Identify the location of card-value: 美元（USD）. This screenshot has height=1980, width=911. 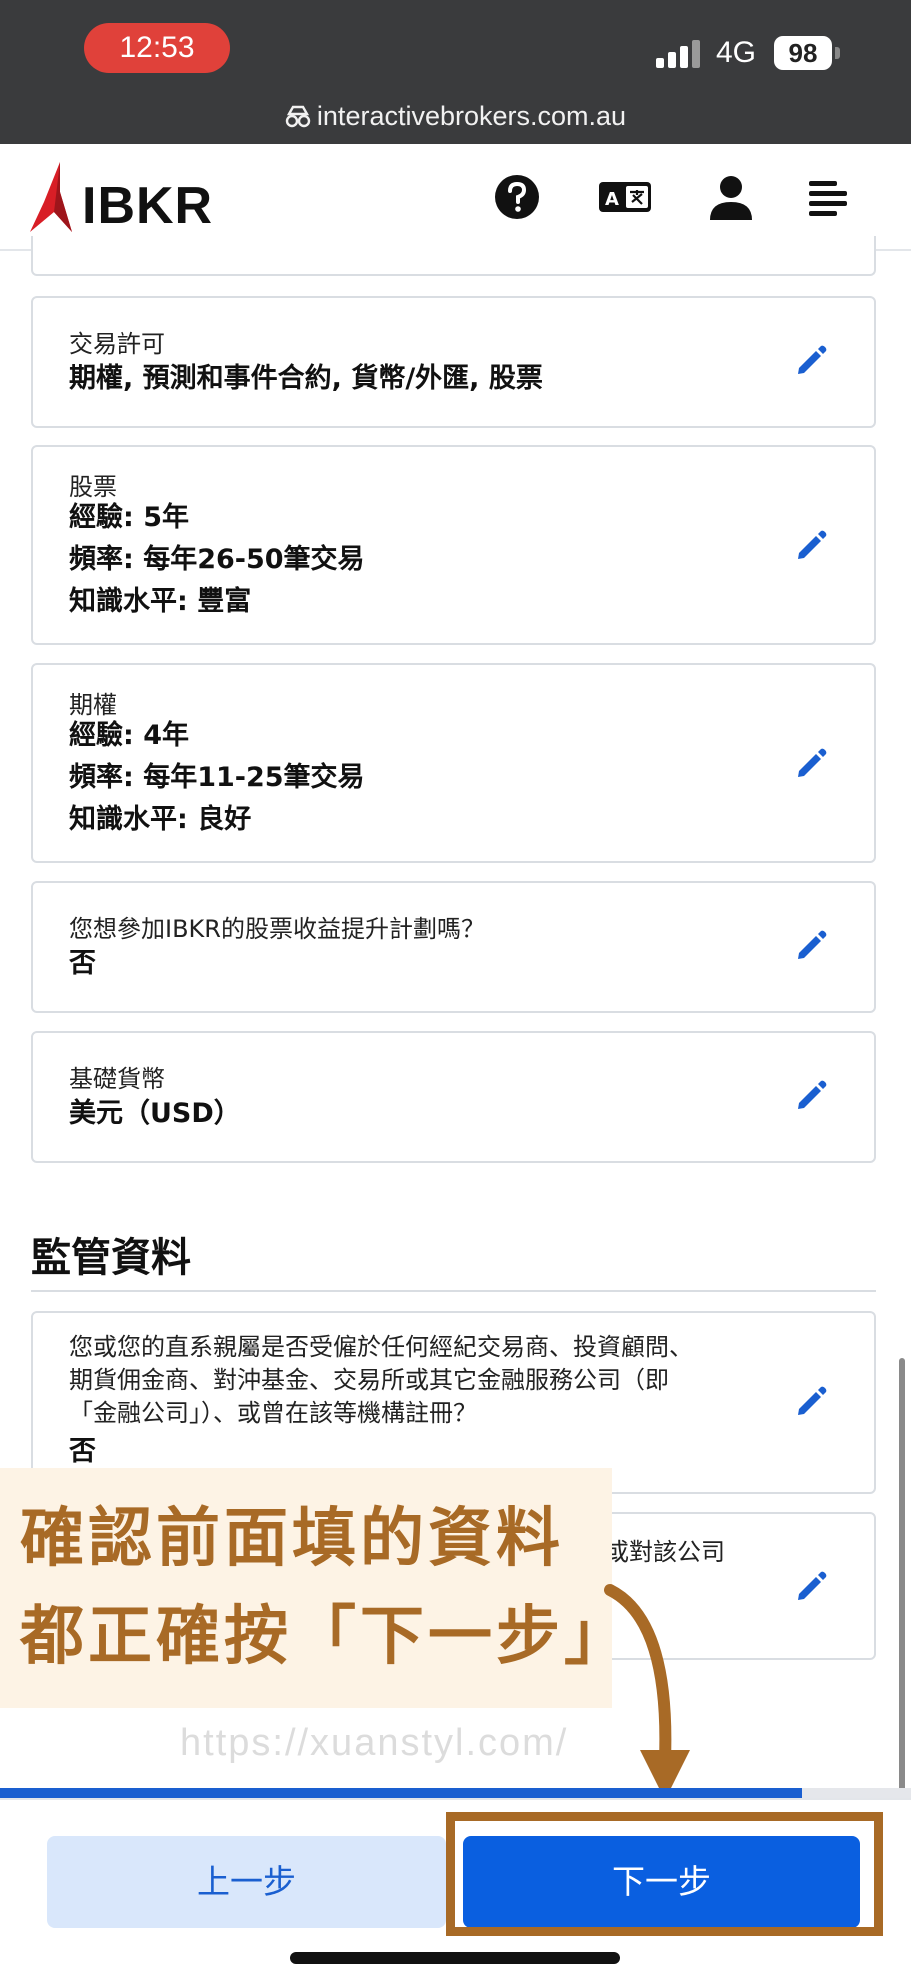
(155, 1113).